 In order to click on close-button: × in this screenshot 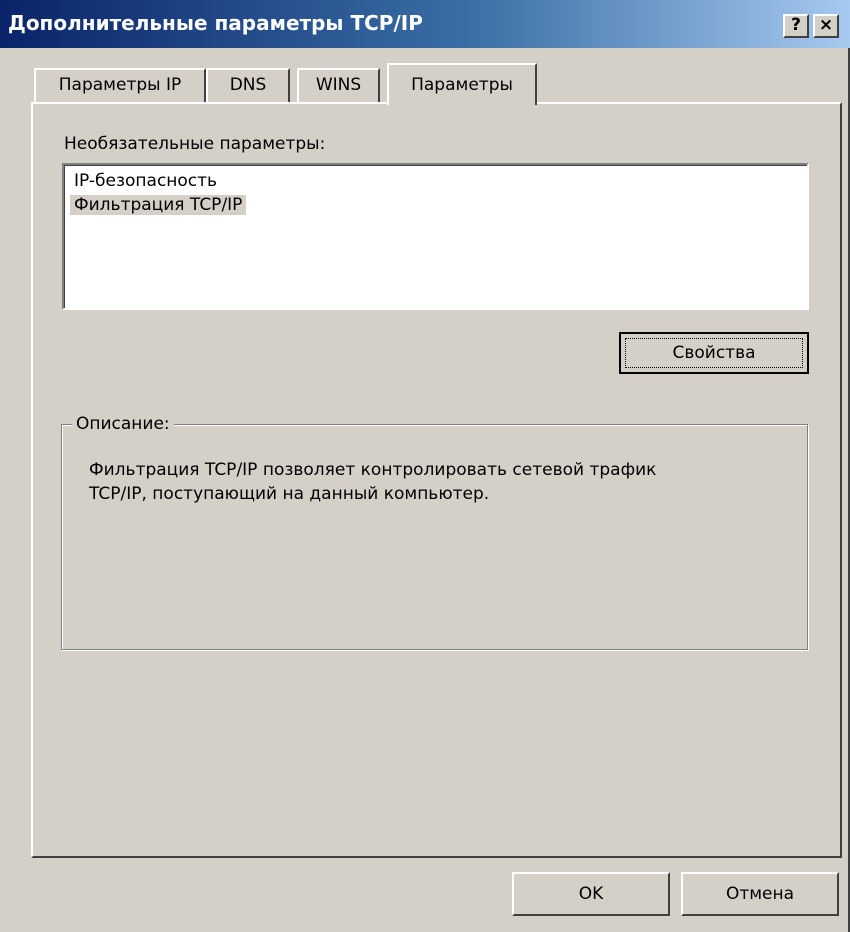, I will do `click(826, 26)`.